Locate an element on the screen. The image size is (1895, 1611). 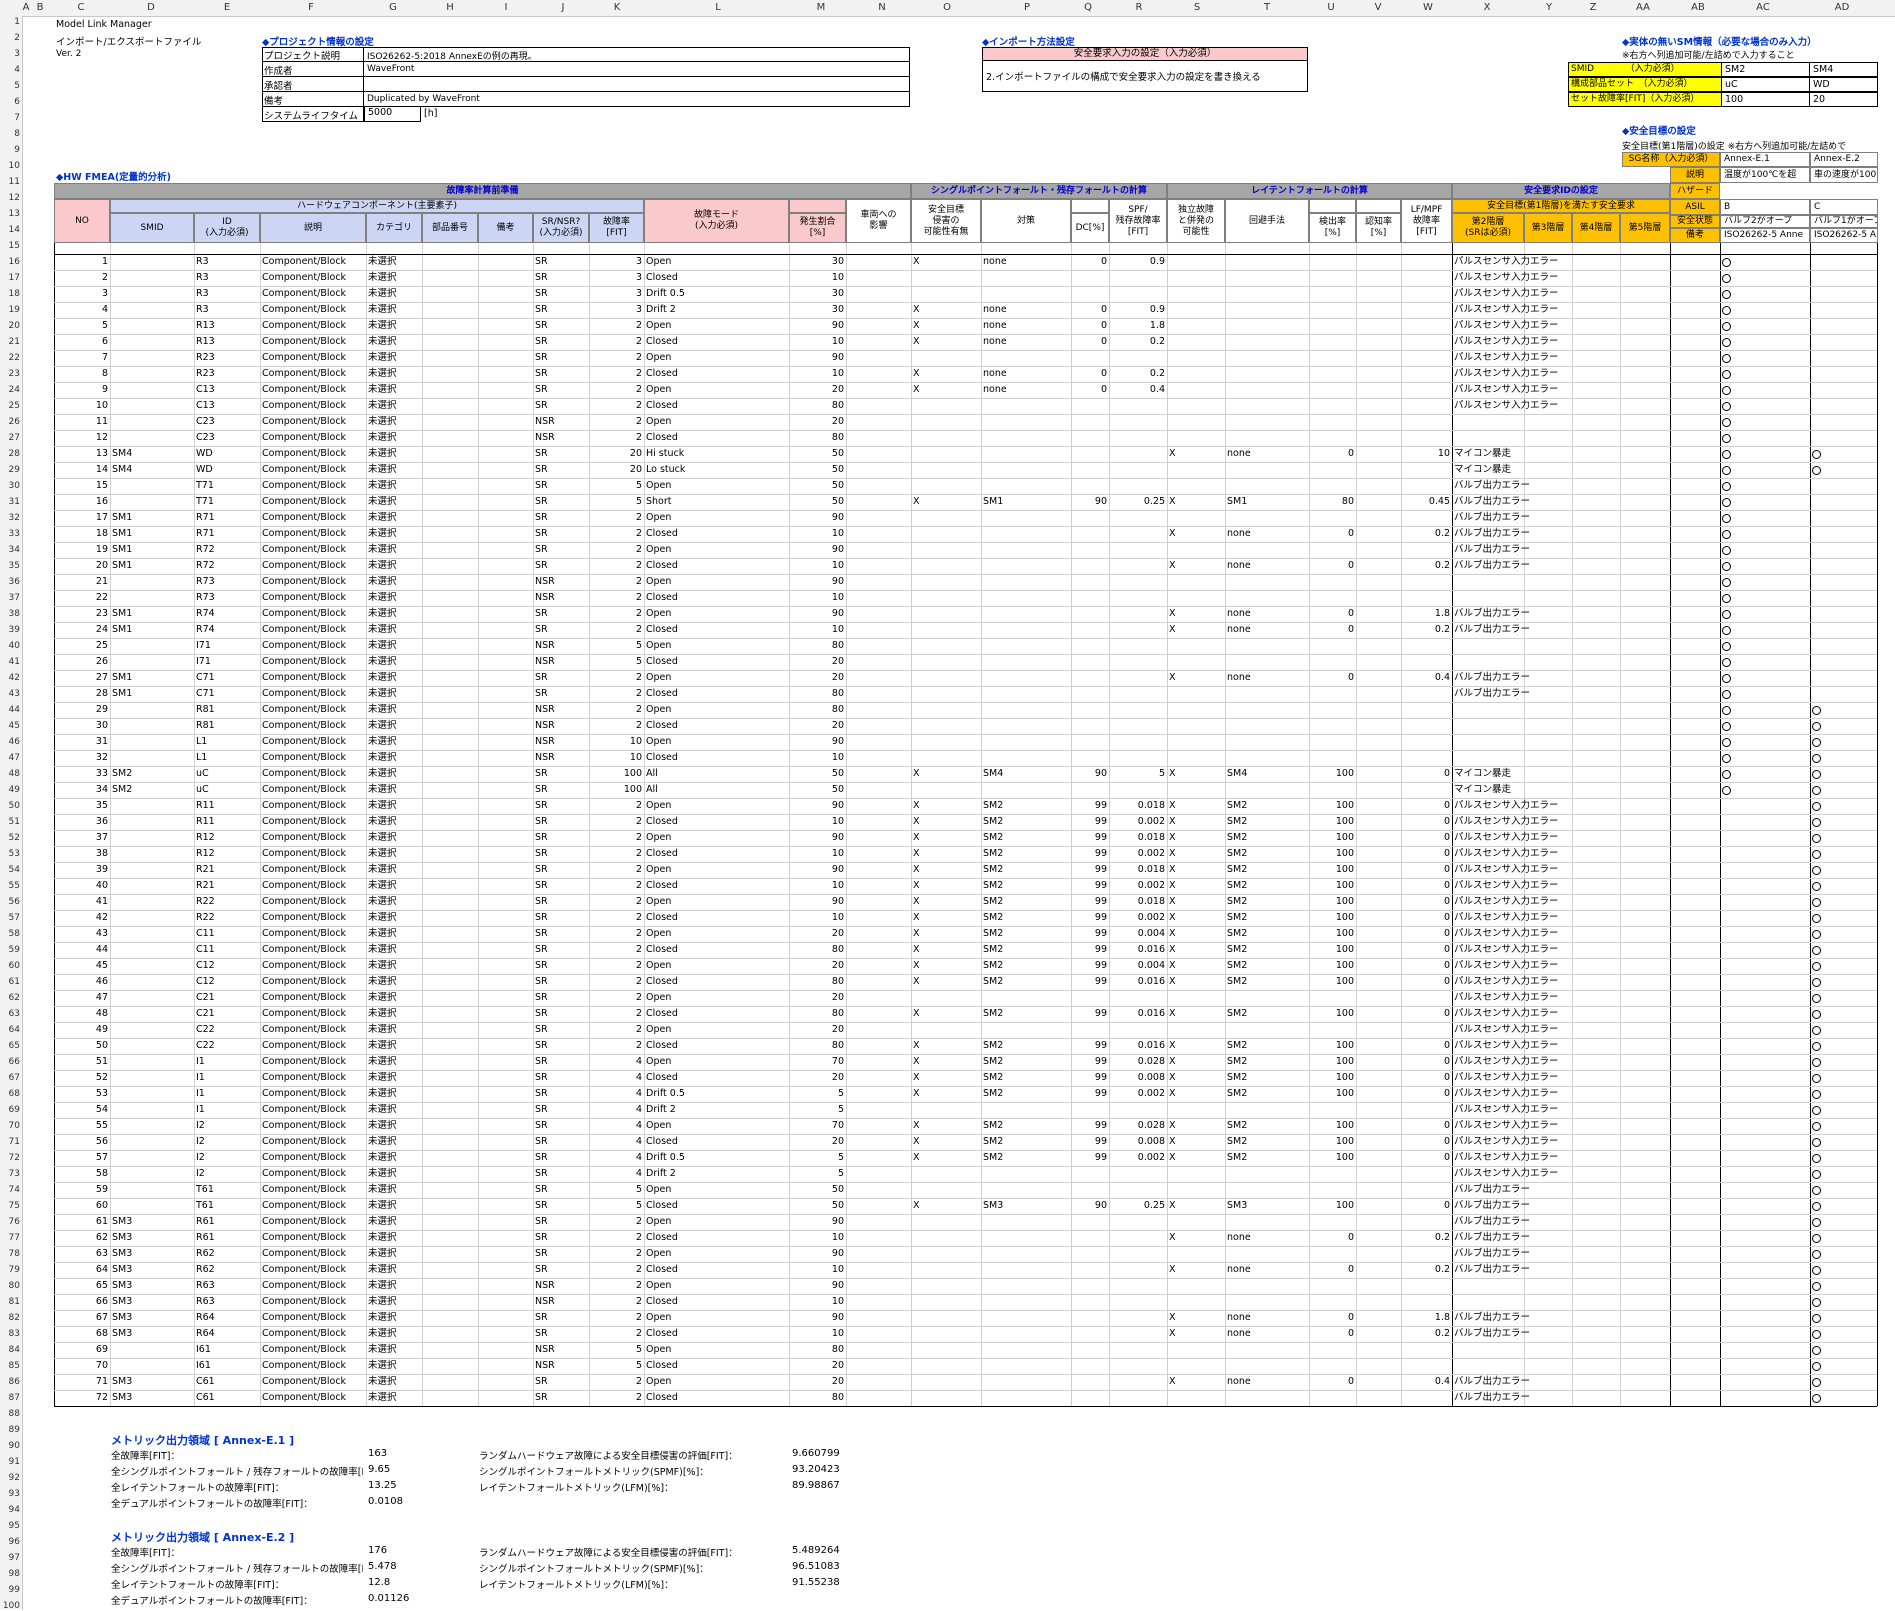
cell-no: 64 is located at coordinates (82, 1270).